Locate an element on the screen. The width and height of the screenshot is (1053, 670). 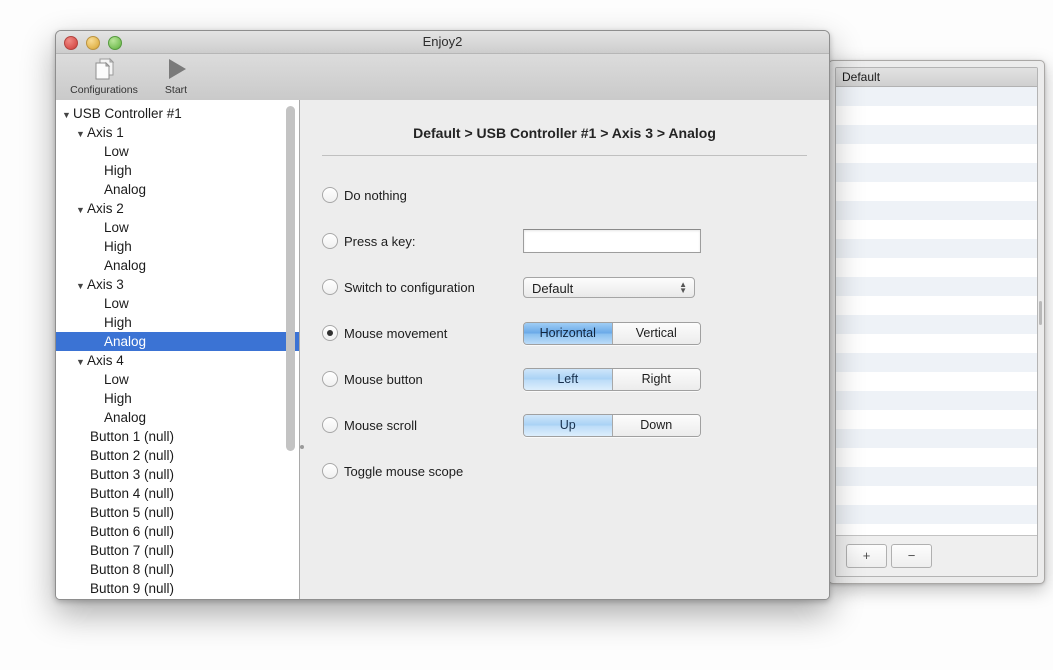
option-row: Mouse button Left Right is located at coordinates (564, 379).